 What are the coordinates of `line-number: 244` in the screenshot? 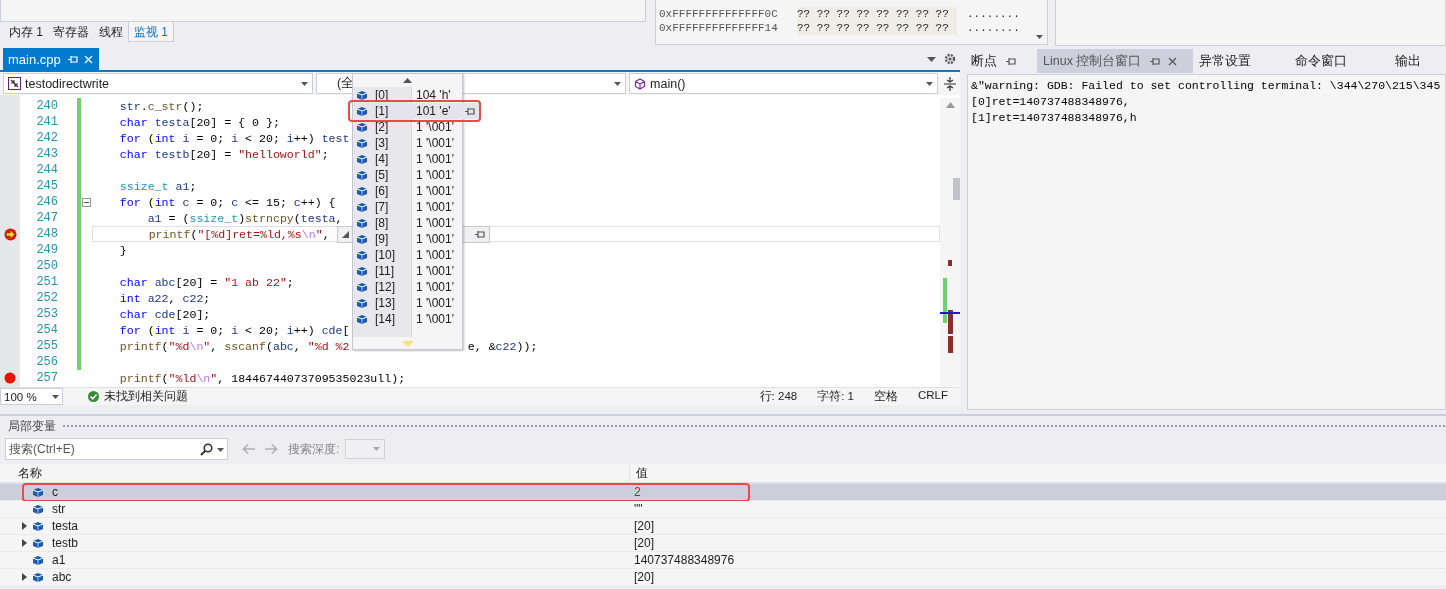 It's located at (47, 170).